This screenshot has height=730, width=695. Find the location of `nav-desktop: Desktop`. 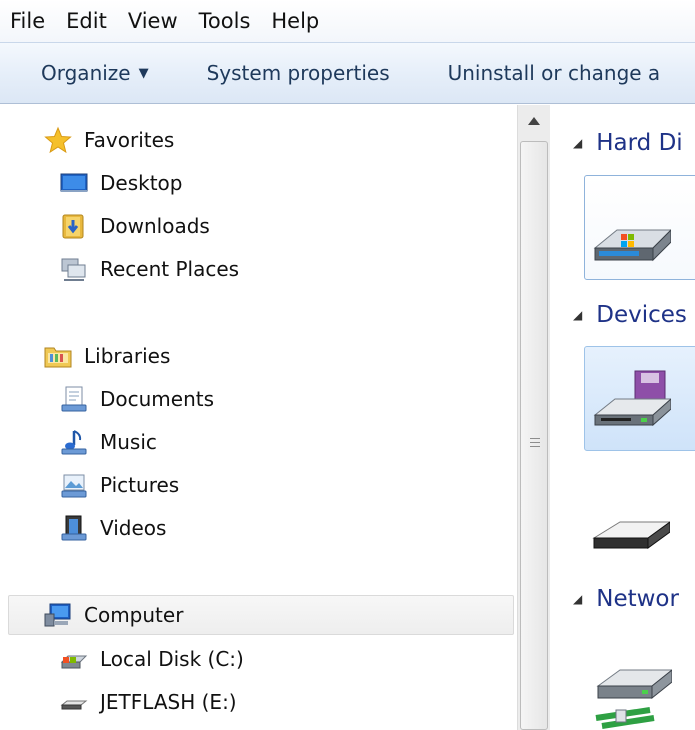

nav-desktop: Desktop is located at coordinates (121, 183).